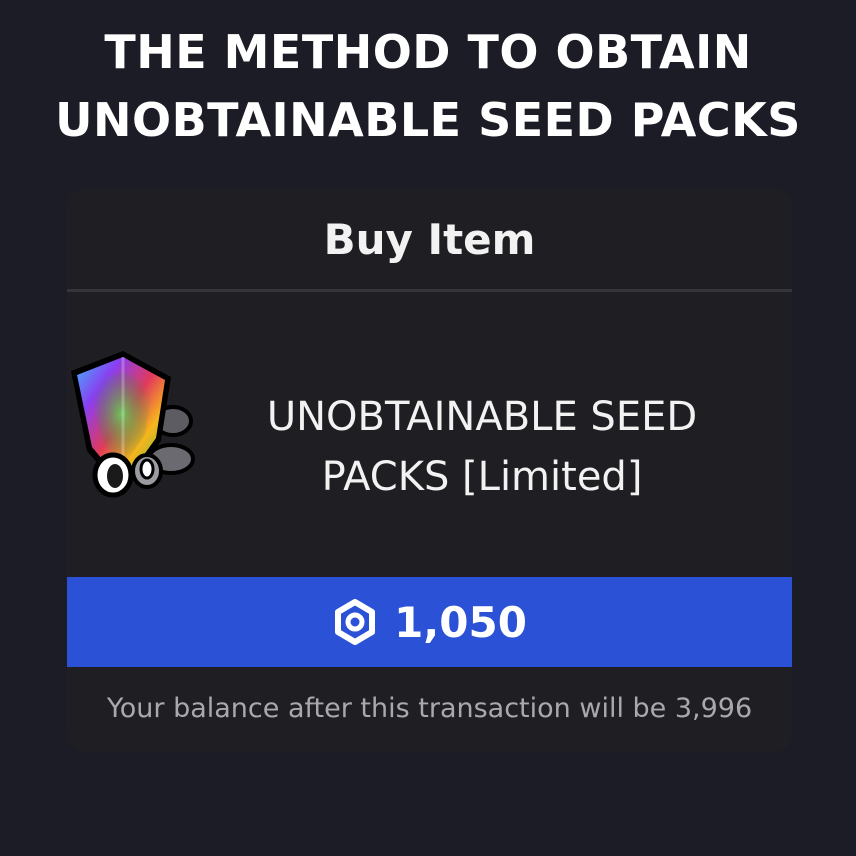 This screenshot has width=856, height=856. Describe the element at coordinates (429, 240) in the screenshot. I see `dialog-title: Buy Item` at that location.